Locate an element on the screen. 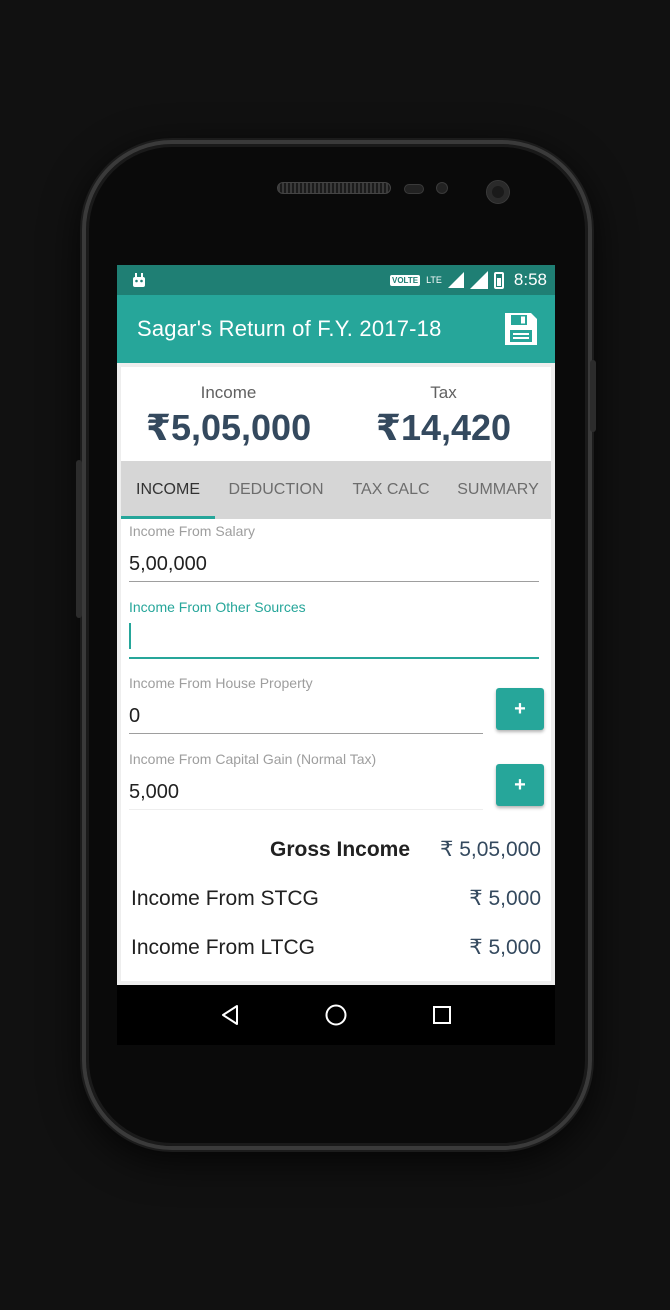  other-sources-label: Income From Other Sources is located at coordinates (217, 607).